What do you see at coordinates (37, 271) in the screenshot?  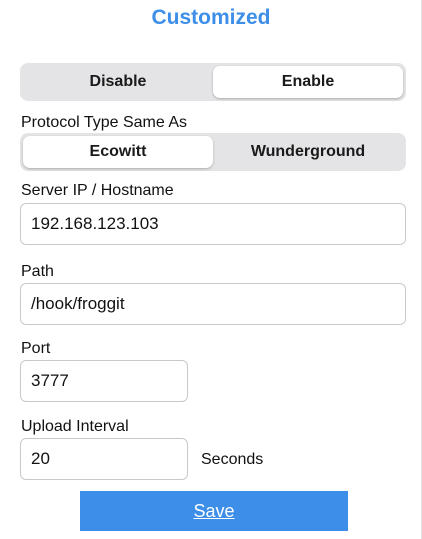 I see `path-label: Path` at bounding box center [37, 271].